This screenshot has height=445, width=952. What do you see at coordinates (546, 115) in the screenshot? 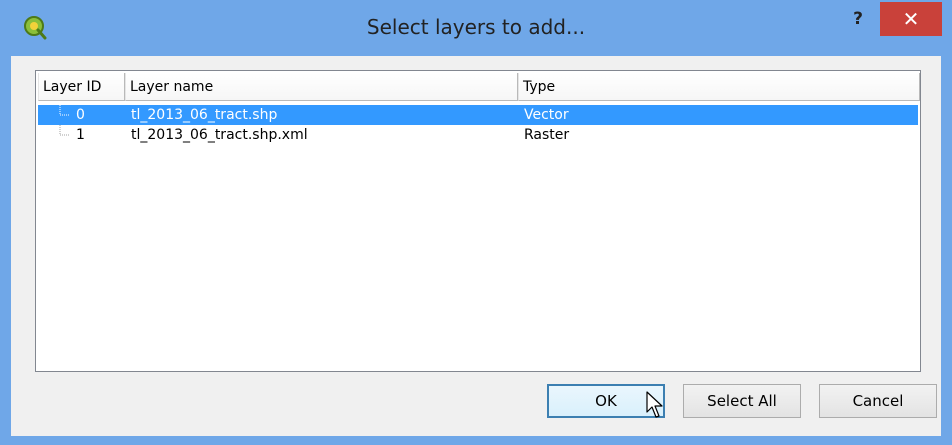
I see `layer-type-cell: Vector` at bounding box center [546, 115].